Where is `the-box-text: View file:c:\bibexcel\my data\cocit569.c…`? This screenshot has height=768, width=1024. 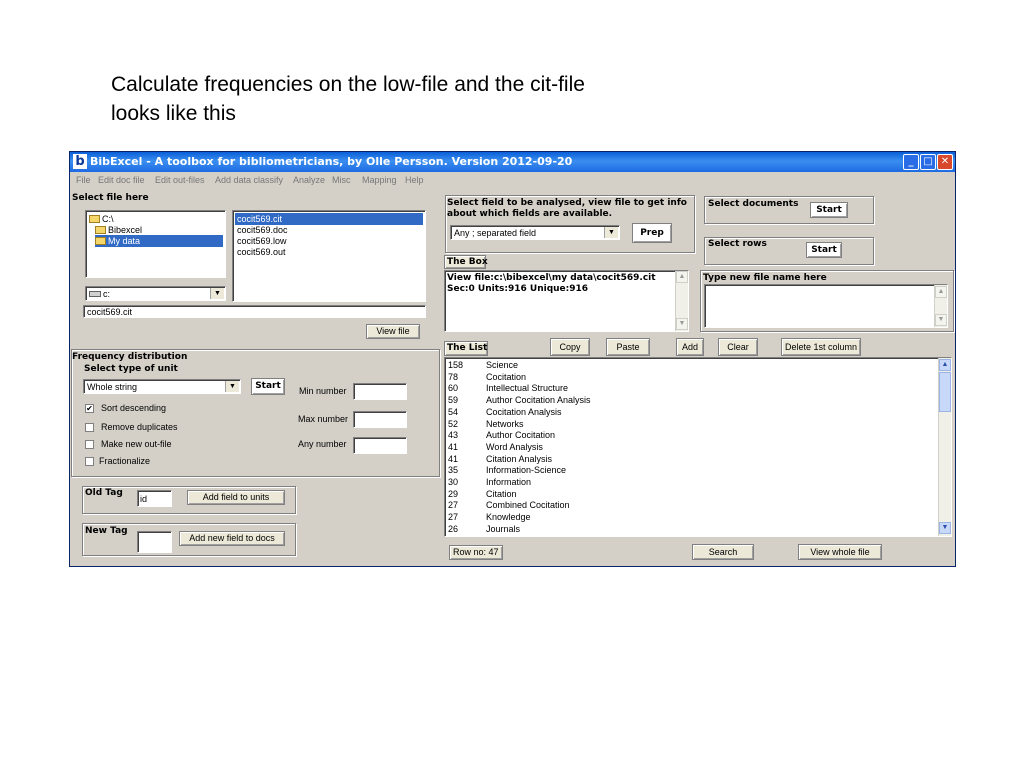
the-box-text: View file:c:\bibexcel\my data\cocit569.c… is located at coordinates (566, 301).